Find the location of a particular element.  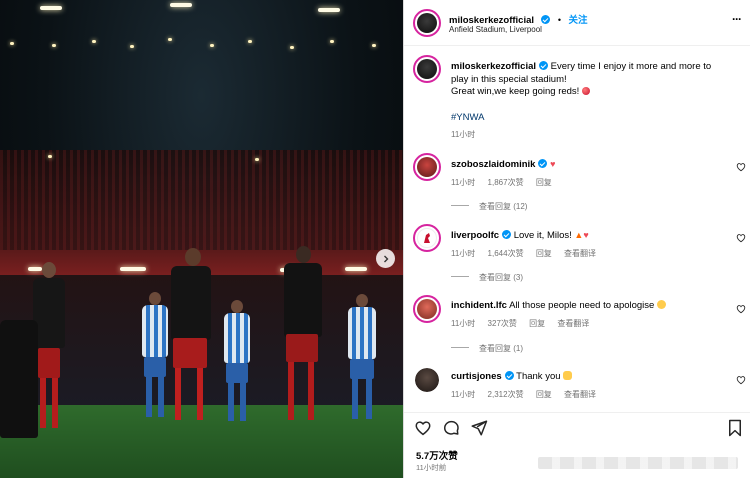

comment-username: curtisjones is located at coordinates (476, 376).